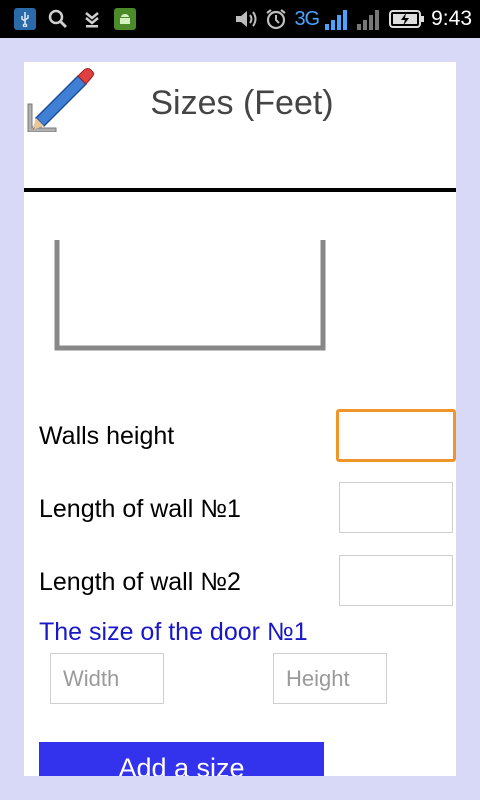 This screenshot has width=480, height=800. Describe the element at coordinates (125, 19) in the screenshot. I see `android-icon` at that location.